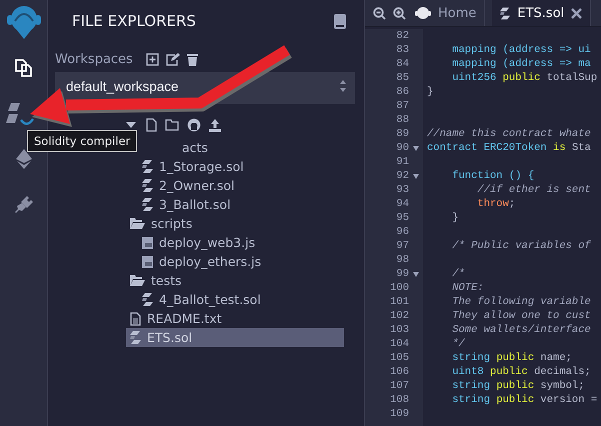 This screenshot has width=601, height=426. I want to click on code-line: string public symbol;, so click(518, 386).